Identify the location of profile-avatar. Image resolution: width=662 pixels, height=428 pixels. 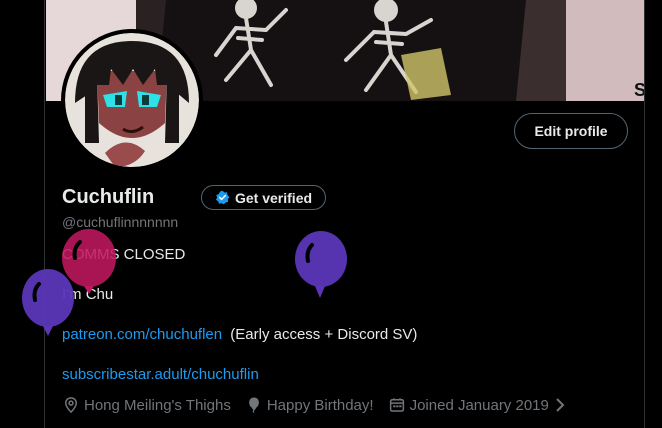
(132, 100).